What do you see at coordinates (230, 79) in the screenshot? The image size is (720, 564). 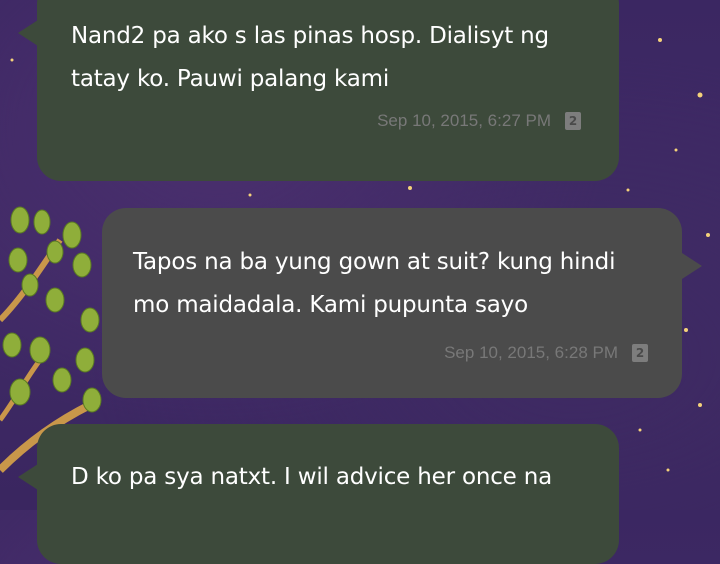 I see `message-line: tatay ko. Pauwi palang kami` at bounding box center [230, 79].